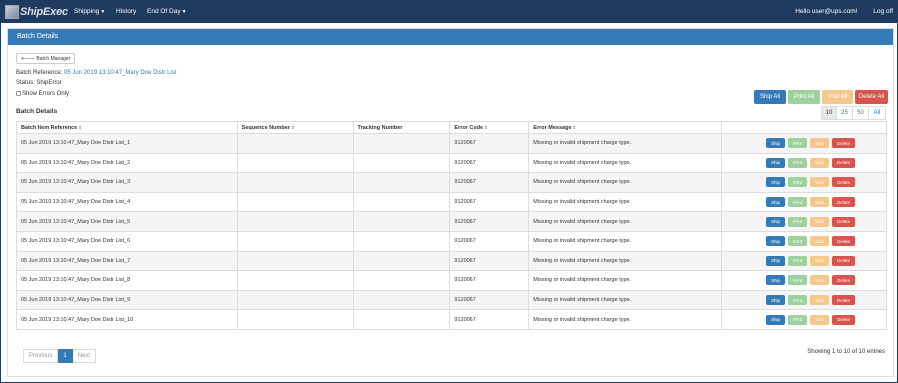 The image size is (898, 383). Describe the element at coordinates (53, 58) in the screenshot. I see `batch-manager-label: Batch Manager` at that location.